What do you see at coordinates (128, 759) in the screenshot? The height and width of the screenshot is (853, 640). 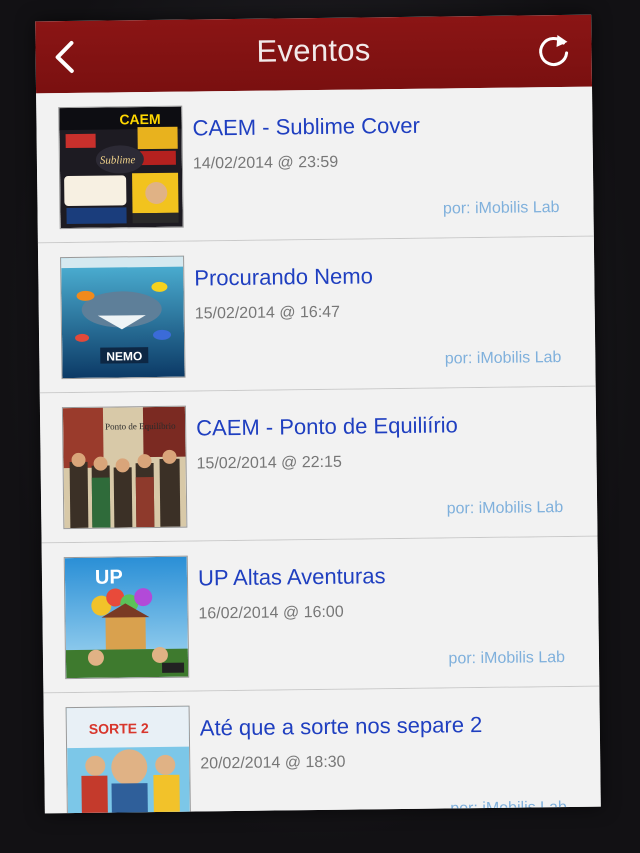 I see `event-poster: SORTE 2` at bounding box center [128, 759].